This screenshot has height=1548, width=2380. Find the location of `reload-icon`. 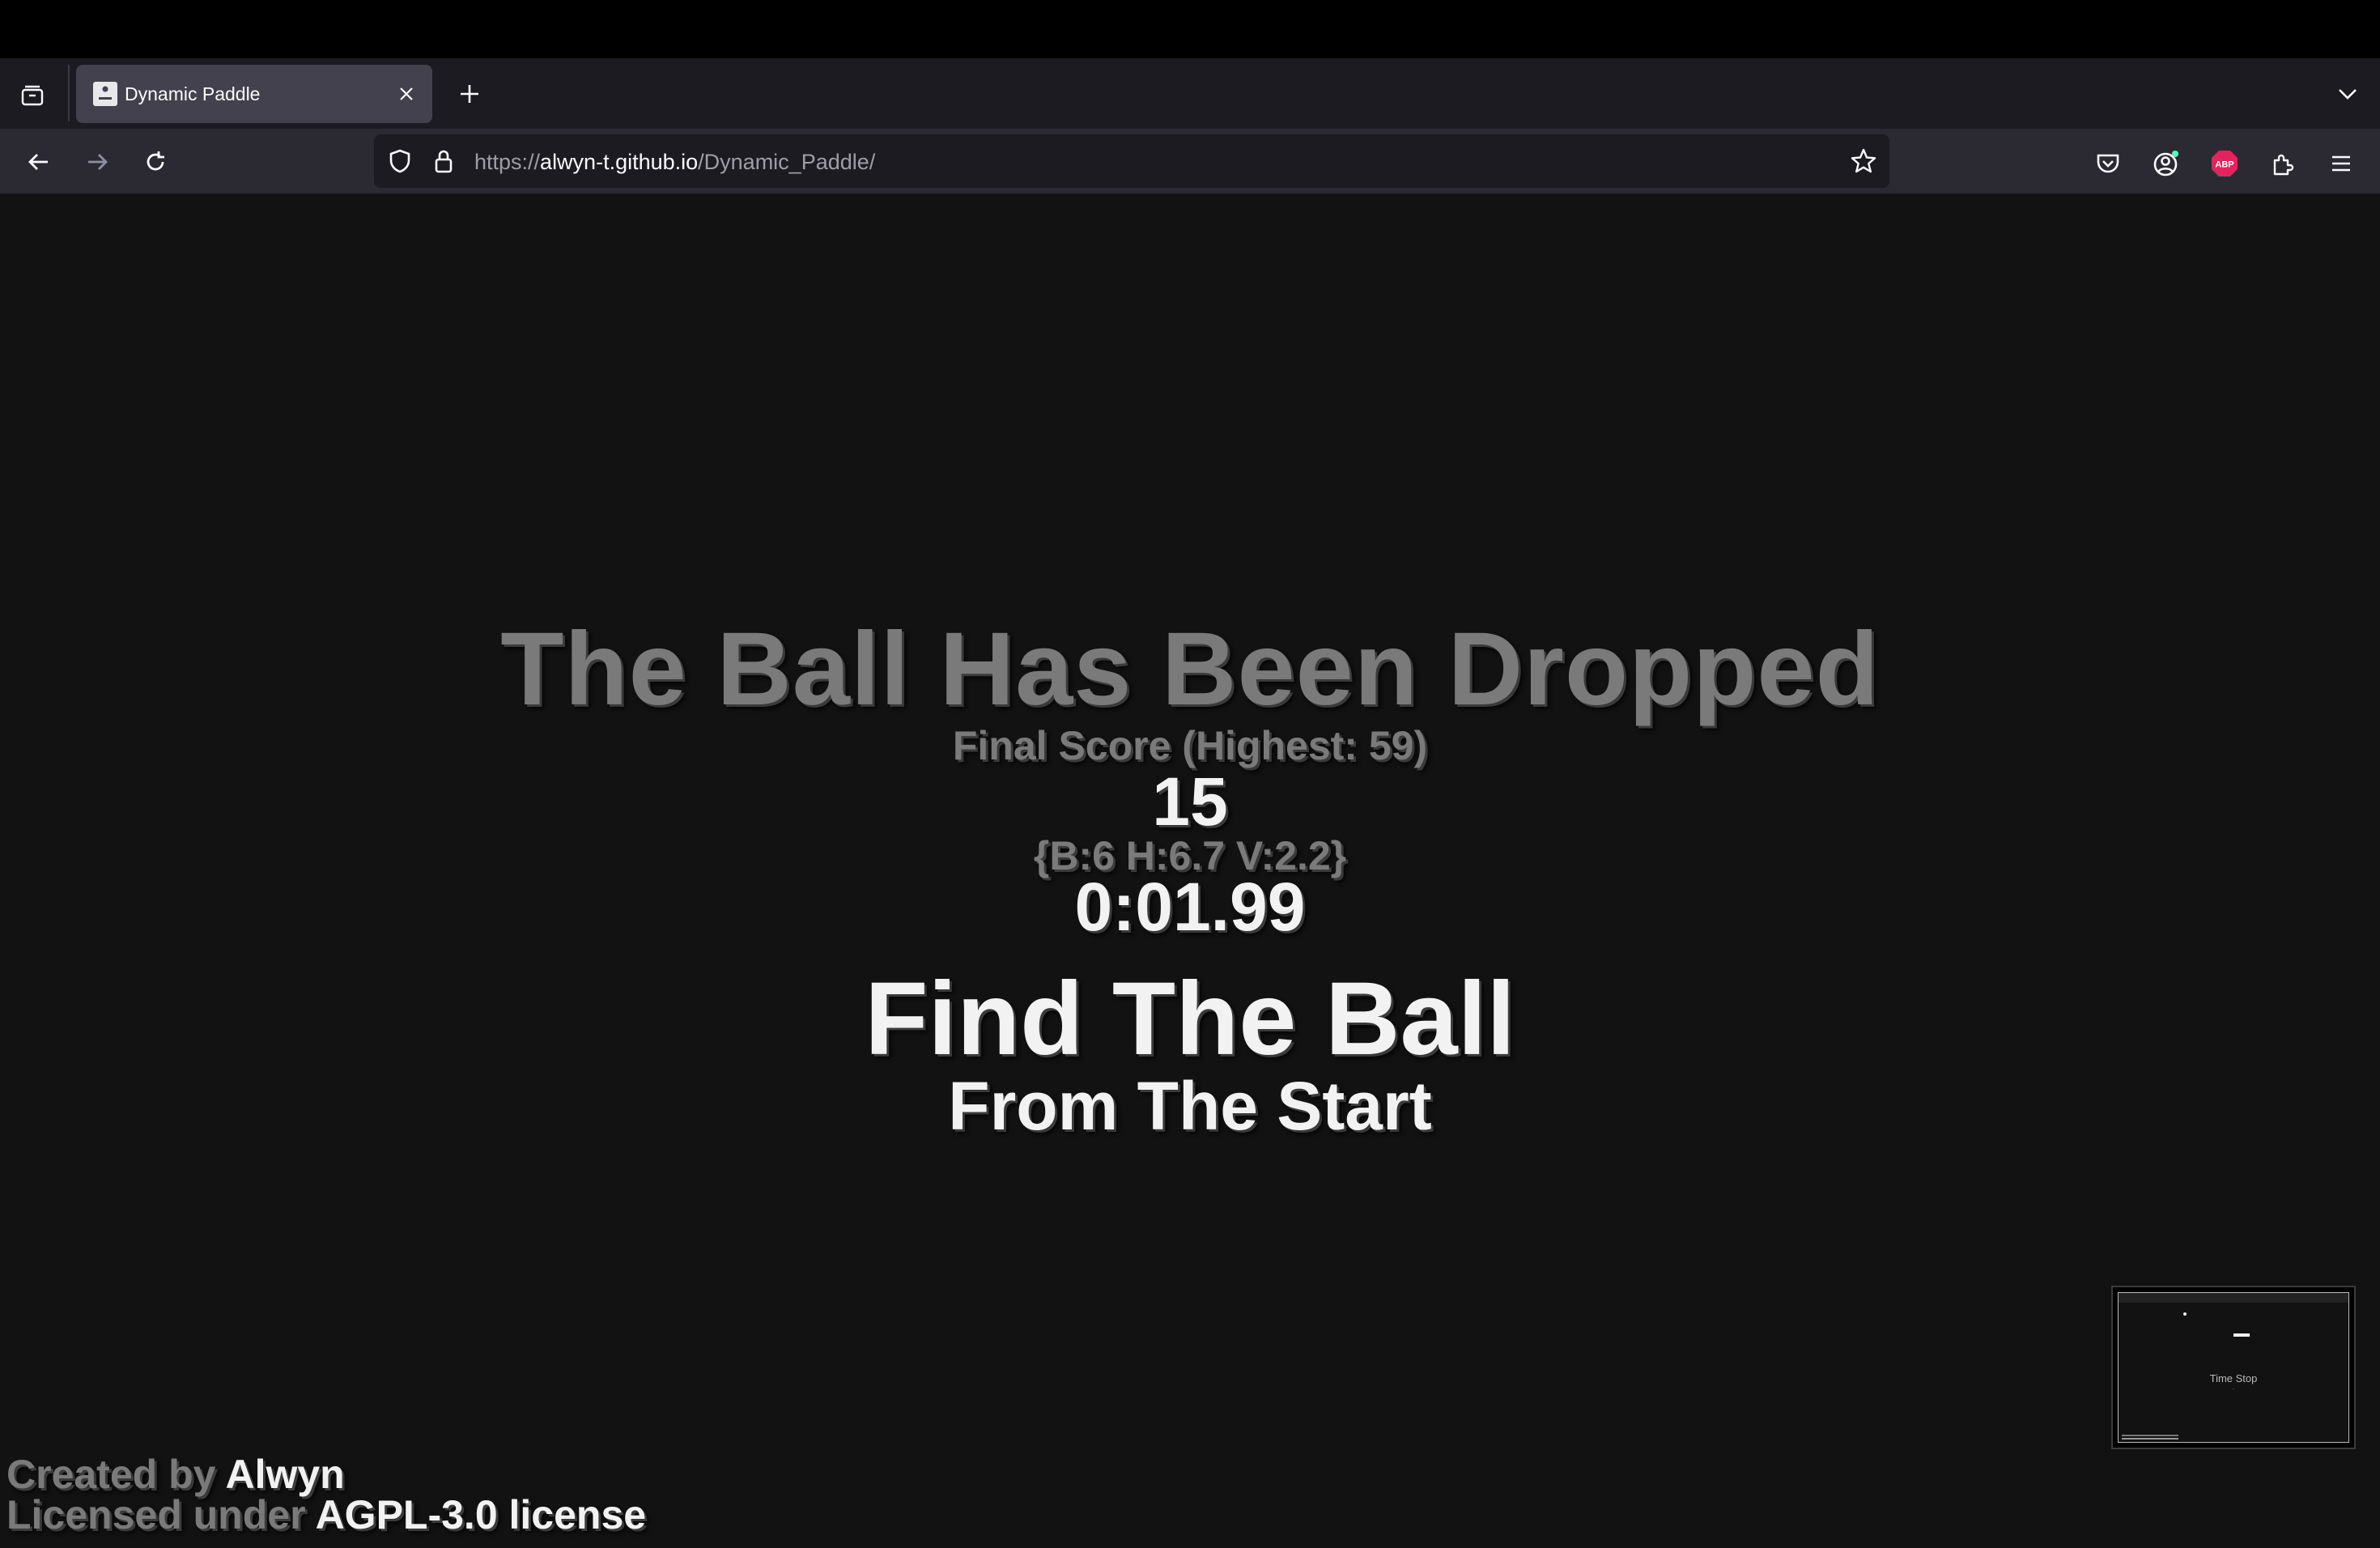

reload-icon is located at coordinates (155, 161).